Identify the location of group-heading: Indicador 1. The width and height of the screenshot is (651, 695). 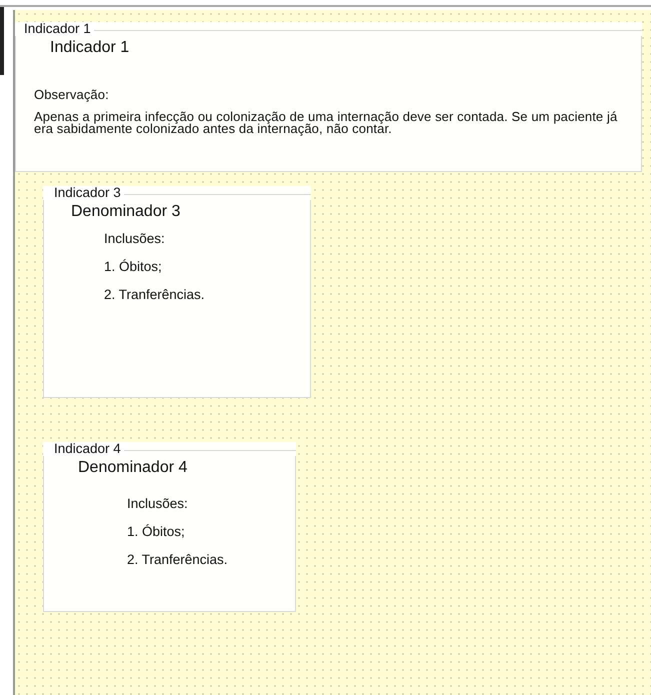
(90, 48).